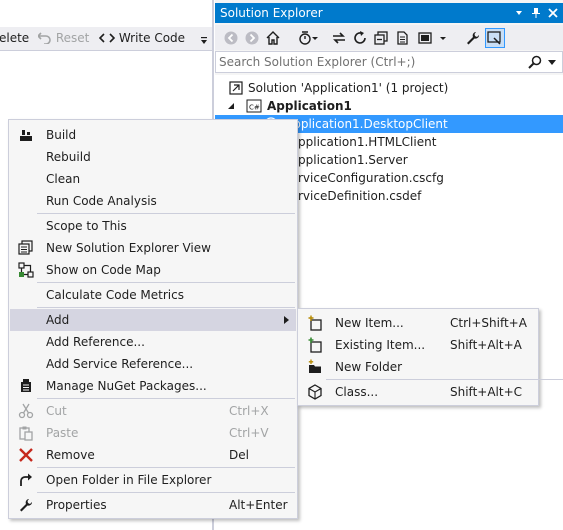 The width and height of the screenshot is (563, 530). I want to click on menu-item-label: Rebuild, so click(68, 157).